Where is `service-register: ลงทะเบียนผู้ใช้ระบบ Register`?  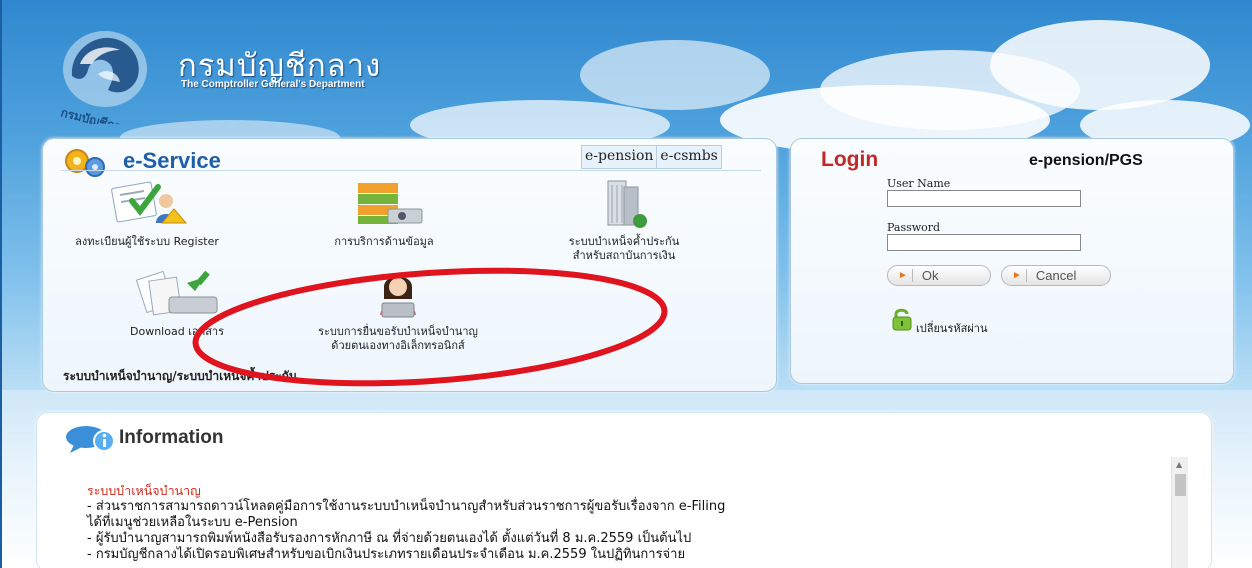 service-register: ลงทะเบียนผู้ใช้ระบบ Register is located at coordinates (147, 214).